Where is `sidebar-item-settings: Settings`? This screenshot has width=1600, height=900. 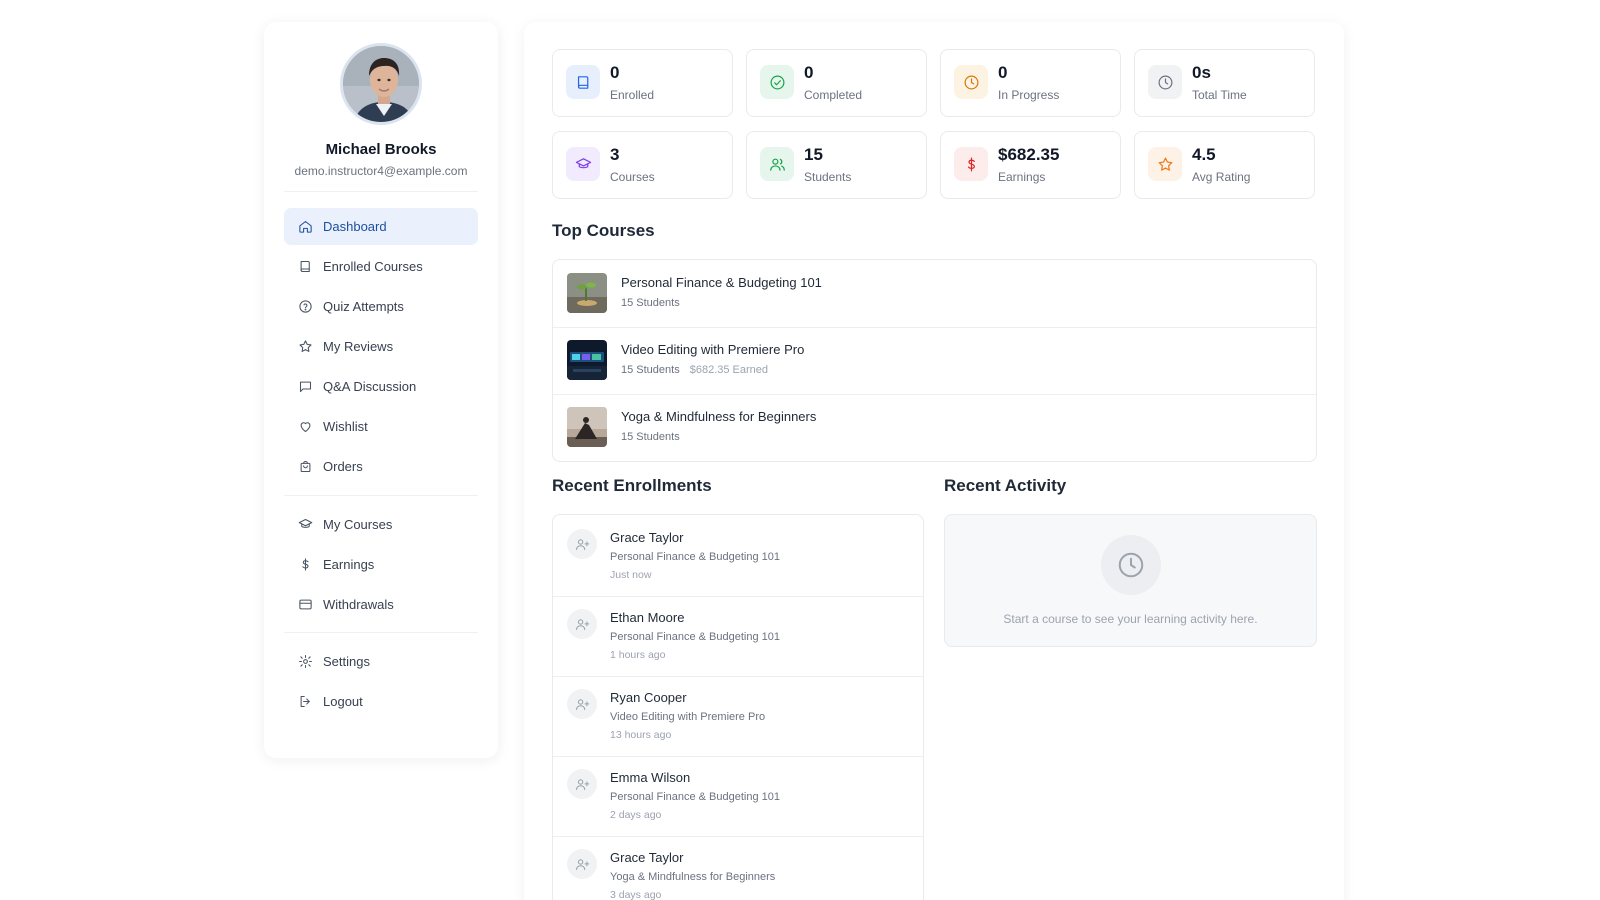 sidebar-item-settings: Settings is located at coordinates (381, 661).